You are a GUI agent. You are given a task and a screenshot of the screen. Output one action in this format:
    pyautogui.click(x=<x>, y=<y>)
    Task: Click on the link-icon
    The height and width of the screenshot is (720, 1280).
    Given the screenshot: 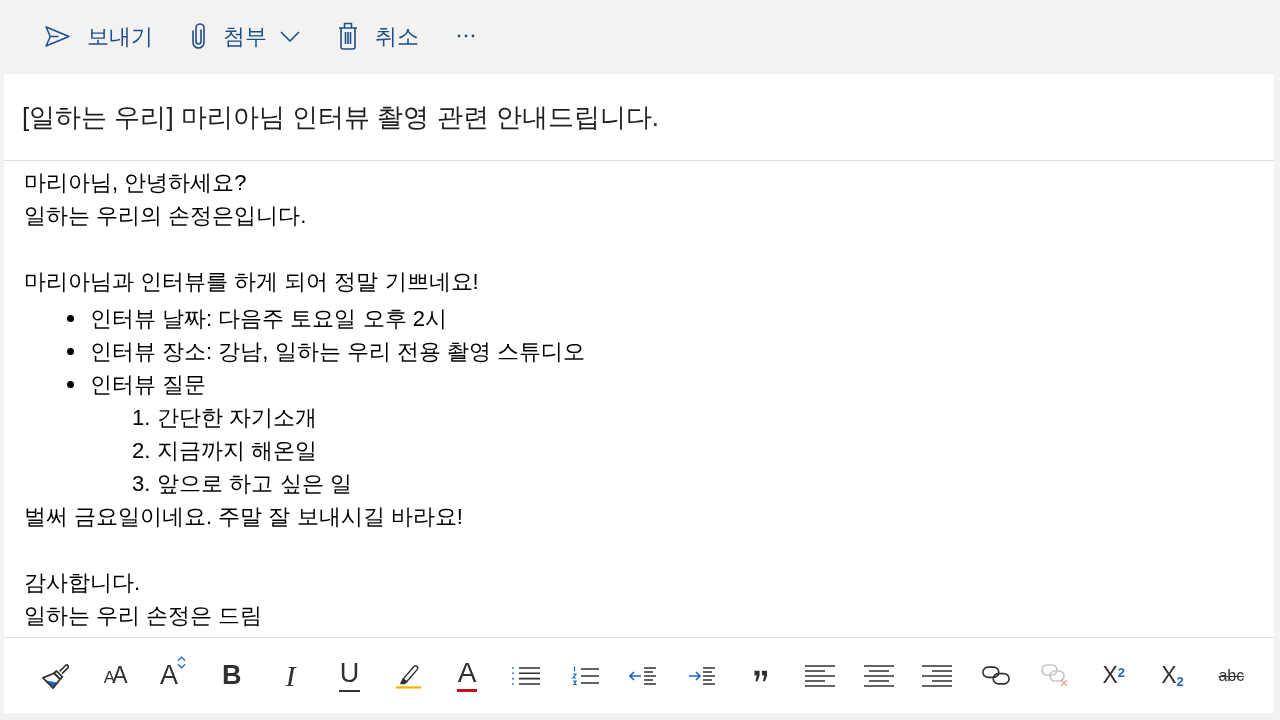 What is the action you would take?
    pyautogui.click(x=996, y=675)
    